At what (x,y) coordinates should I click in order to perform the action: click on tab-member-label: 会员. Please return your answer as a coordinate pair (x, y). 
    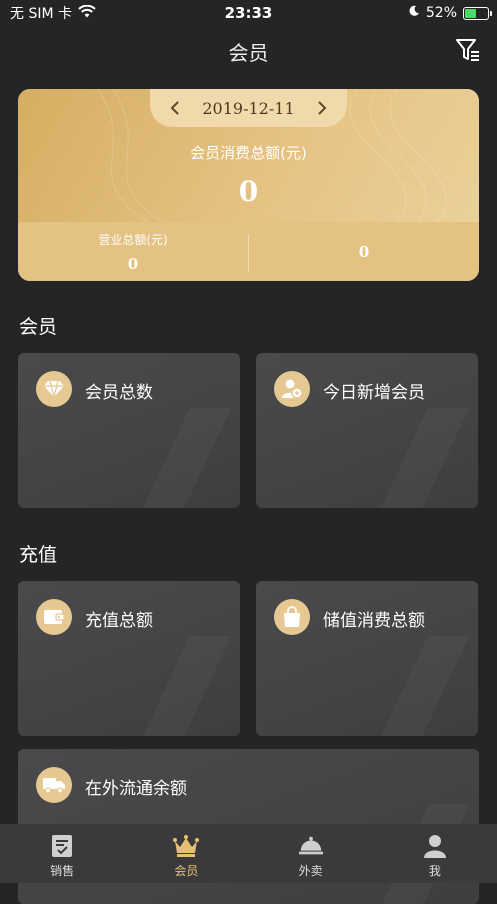
    Looking at the image, I should click on (186, 871).